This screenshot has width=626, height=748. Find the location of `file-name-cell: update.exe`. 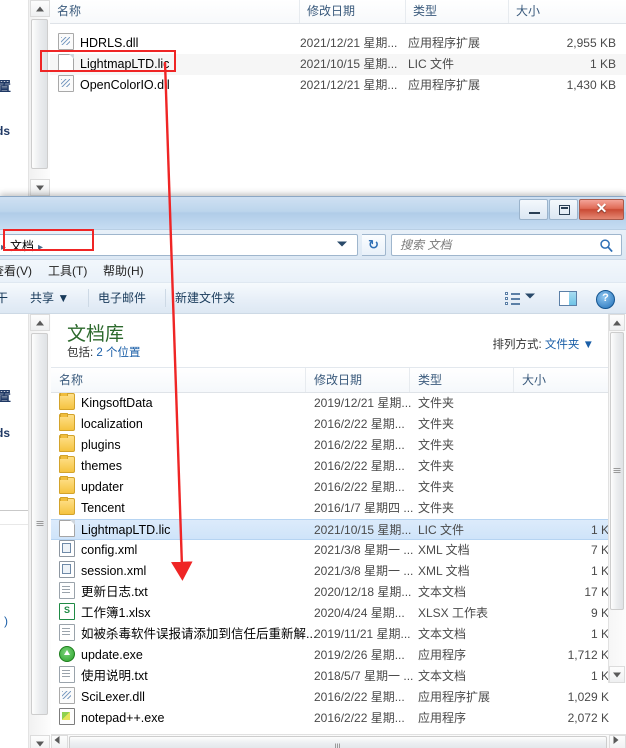

file-name-cell: update.exe is located at coordinates (97, 655).